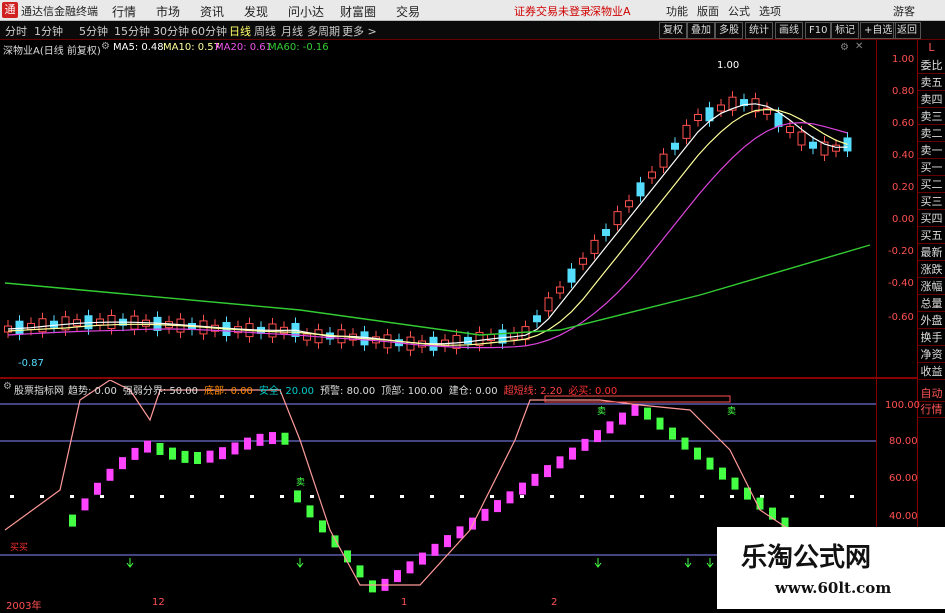 The width and height of the screenshot is (945, 613). Describe the element at coordinates (323, 31) in the screenshot. I see `period-multi: 多周期` at that location.